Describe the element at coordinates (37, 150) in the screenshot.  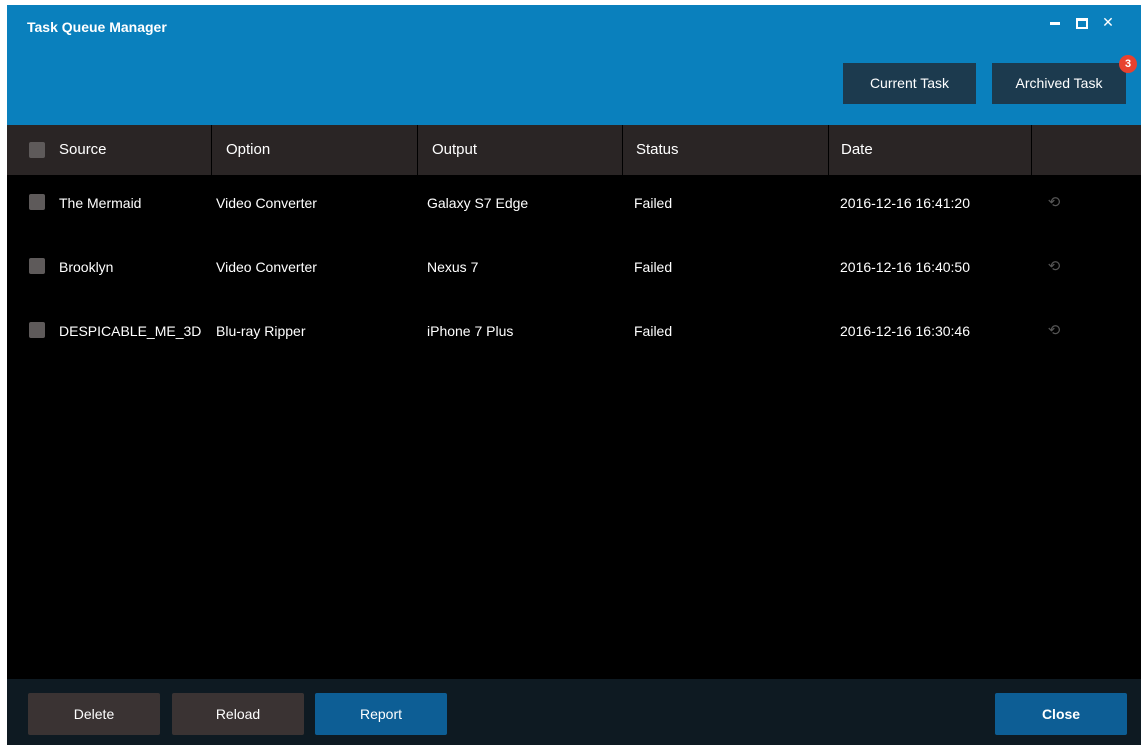
I see `select-all-checkbox` at that location.